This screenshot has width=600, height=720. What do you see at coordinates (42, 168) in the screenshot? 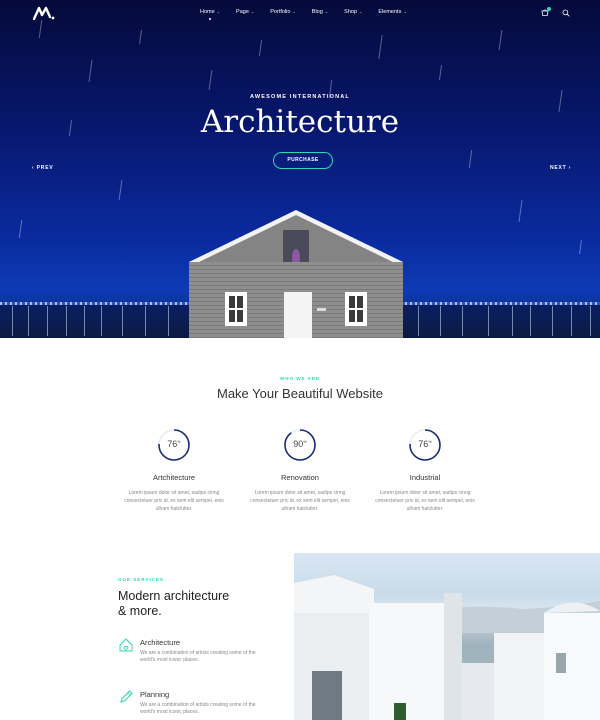
I see `prev-slide-button: ‹ PREV` at bounding box center [42, 168].